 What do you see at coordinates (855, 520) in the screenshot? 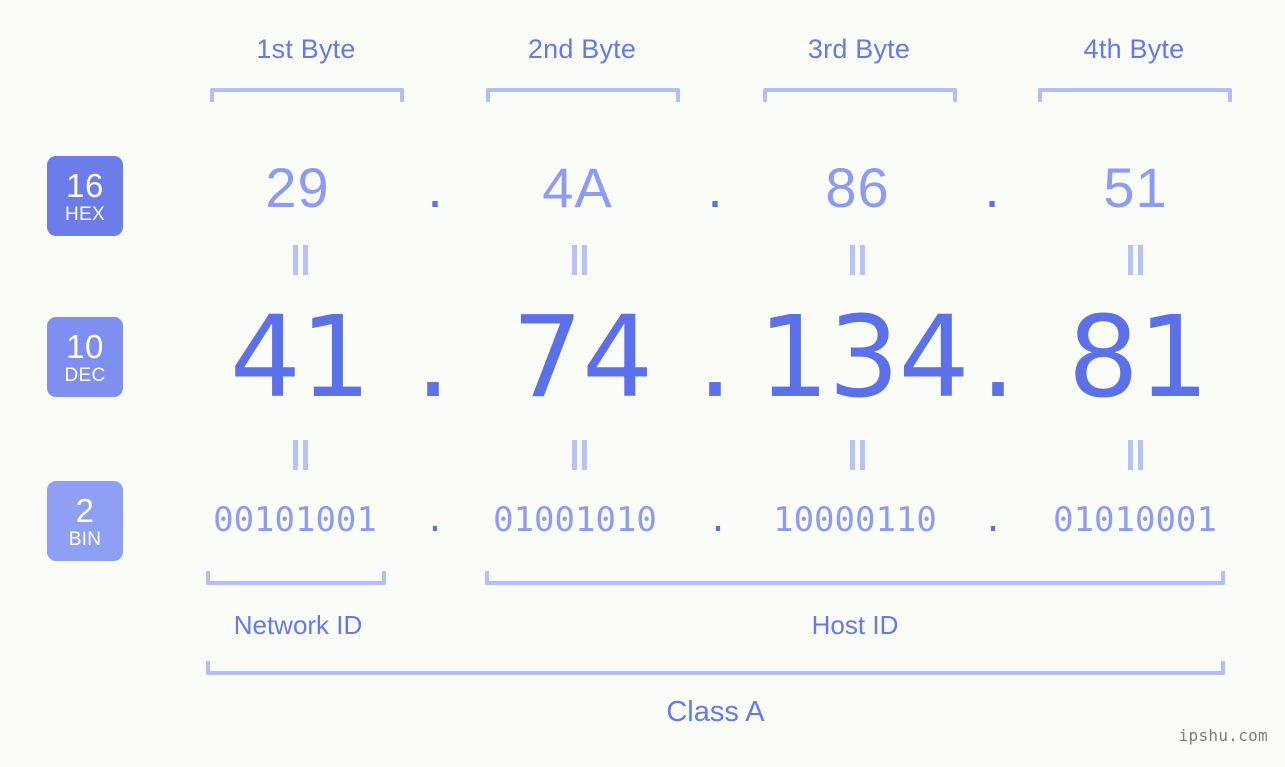
I see `bin-octet-3: 10000110` at bounding box center [855, 520].